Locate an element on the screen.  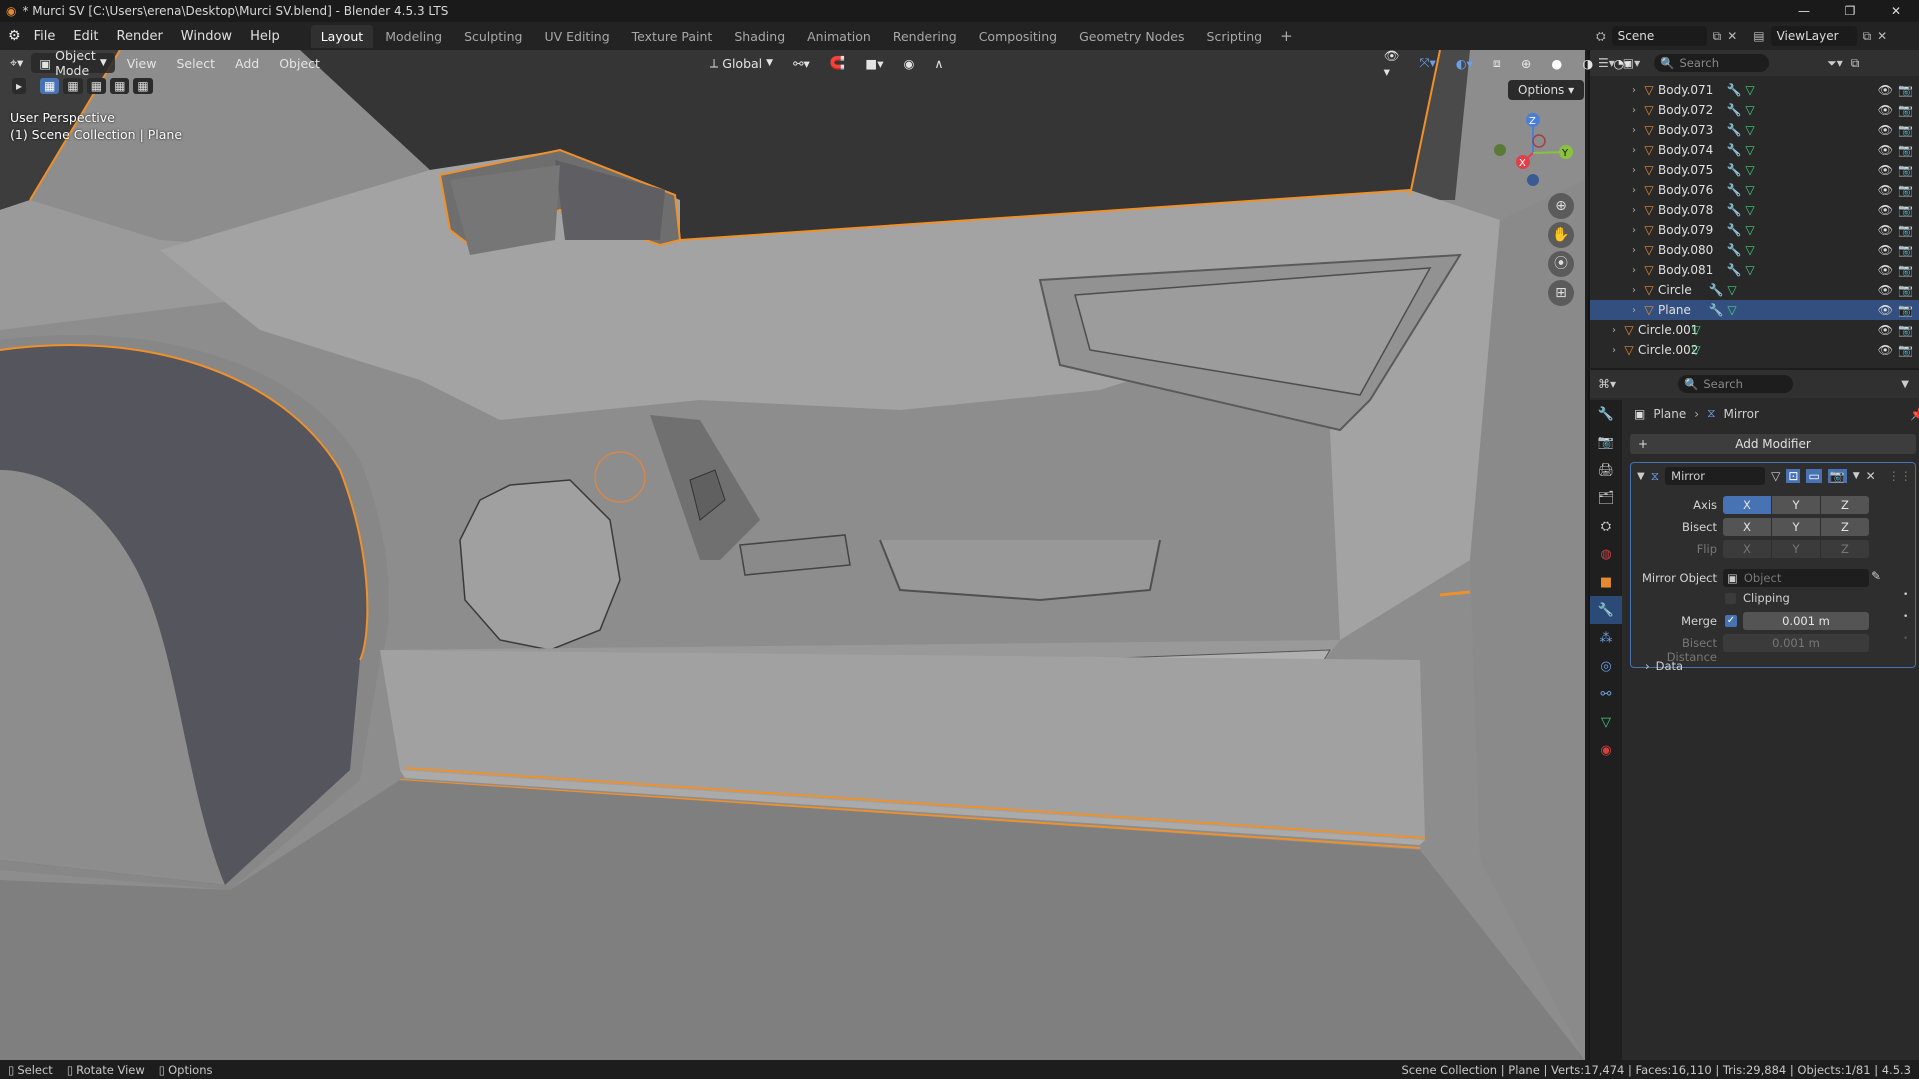
menu-select: Select is located at coordinates (195, 63).